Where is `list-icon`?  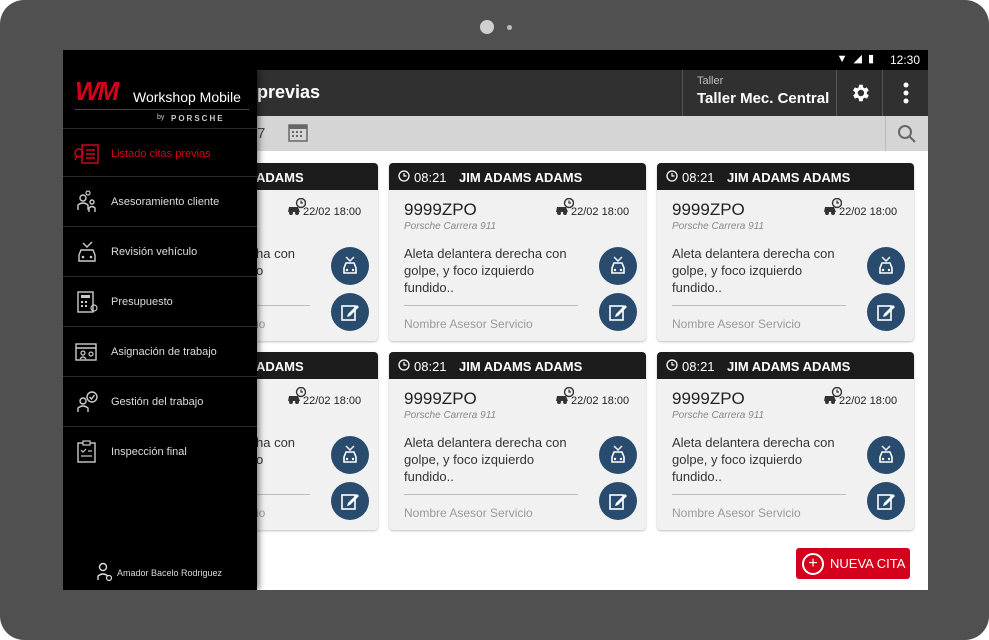 list-icon is located at coordinates (87, 154).